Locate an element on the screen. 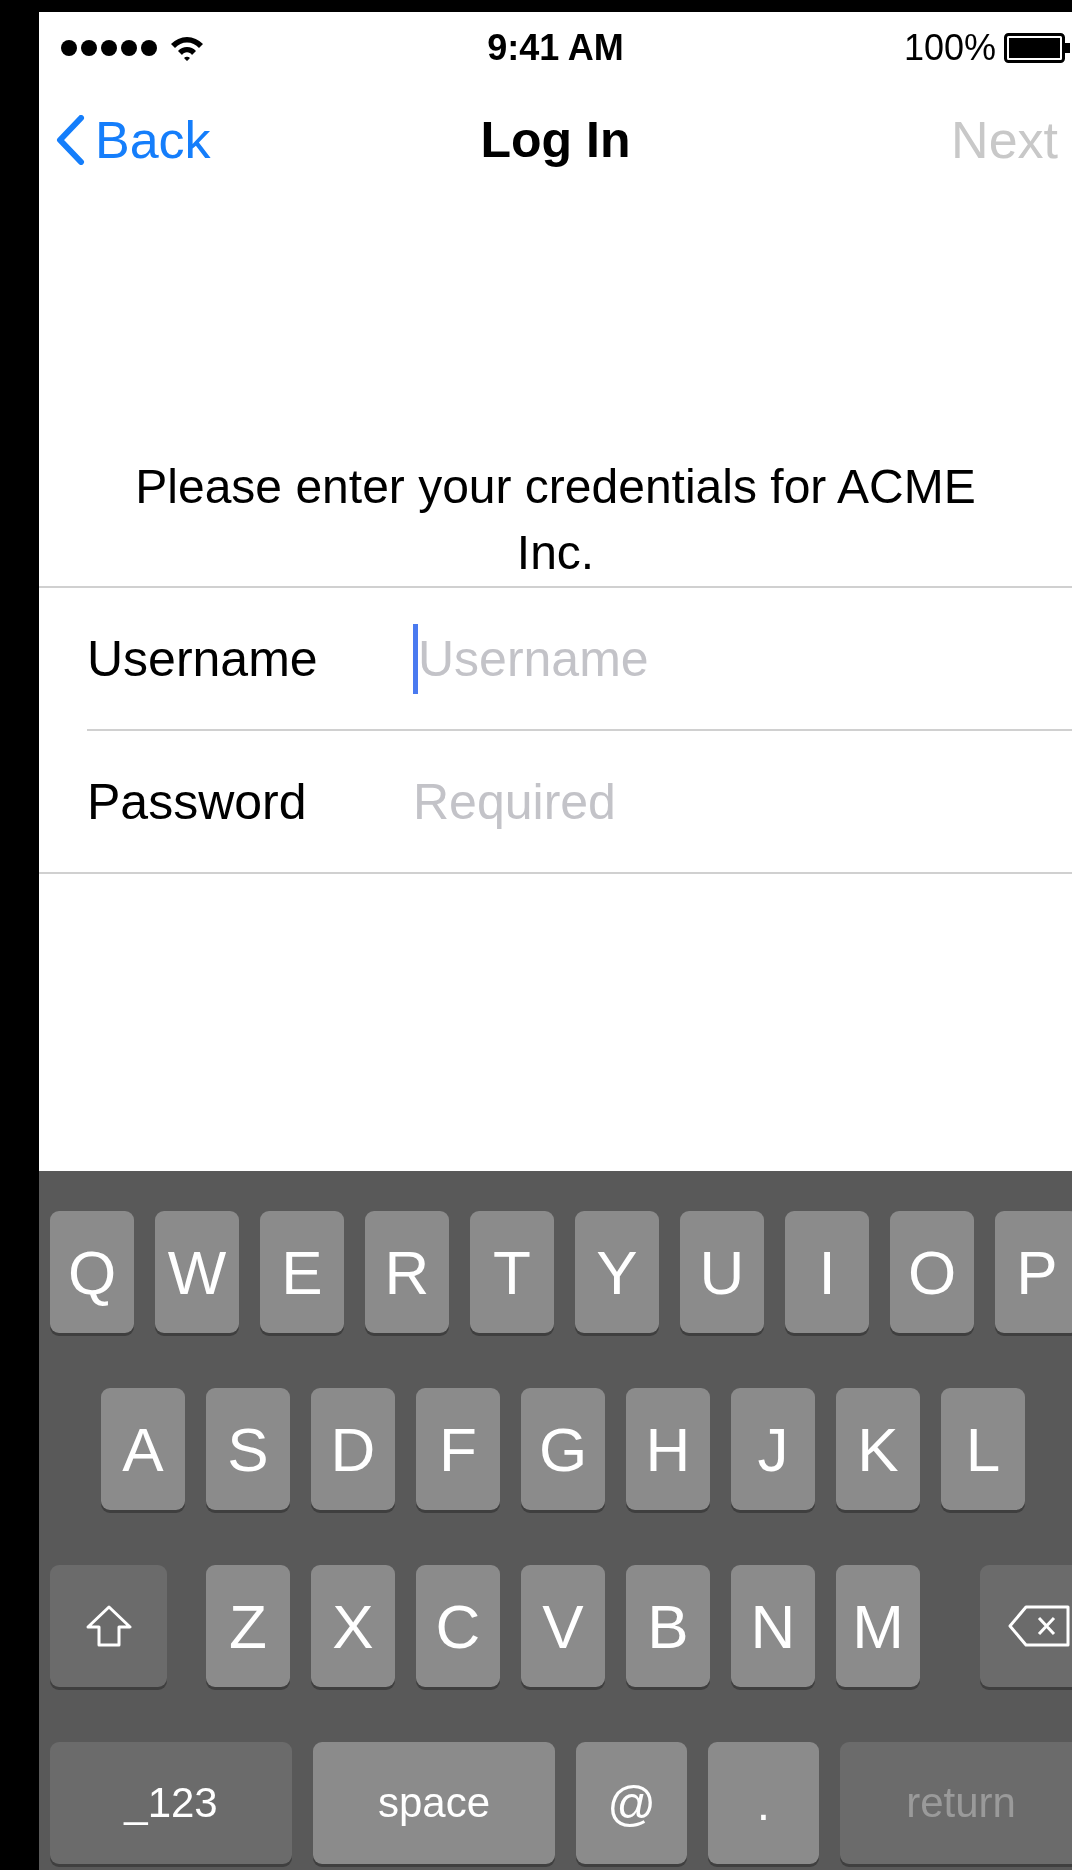  letter-key: A is located at coordinates (143, 1449).